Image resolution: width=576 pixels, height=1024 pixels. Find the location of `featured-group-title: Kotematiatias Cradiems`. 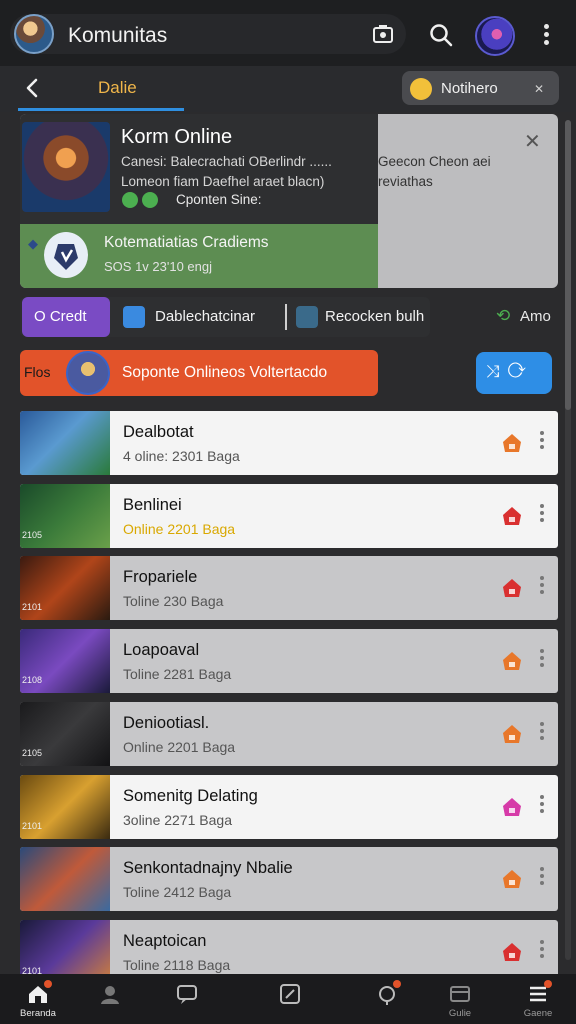

featured-group-title: Kotematiatias Cradiems is located at coordinates (186, 242).